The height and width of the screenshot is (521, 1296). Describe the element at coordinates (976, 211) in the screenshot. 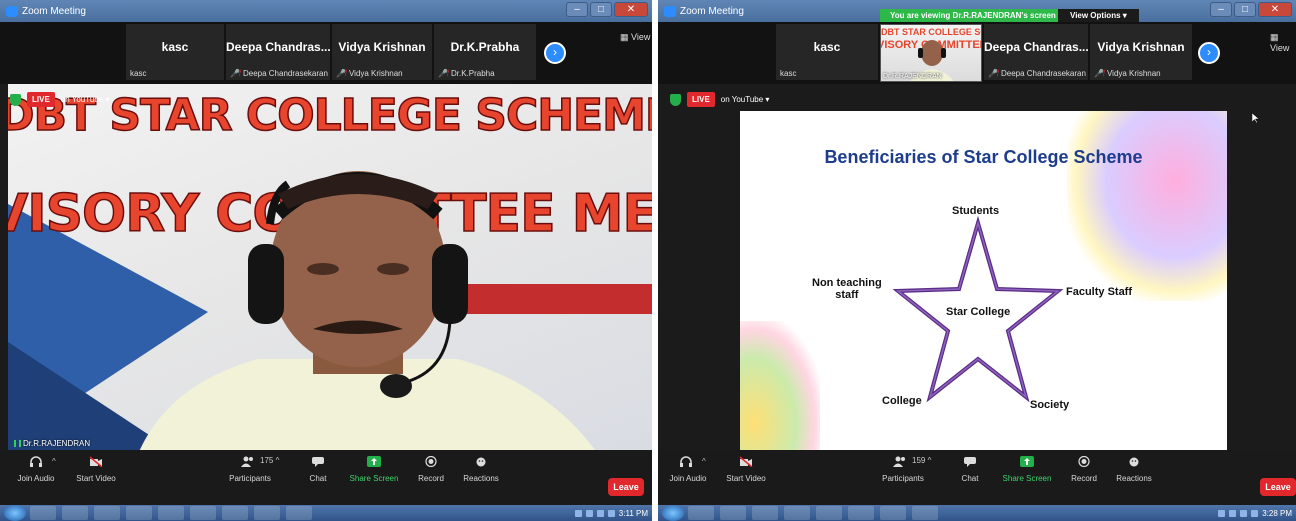

I see `star-label-top: Students` at that location.